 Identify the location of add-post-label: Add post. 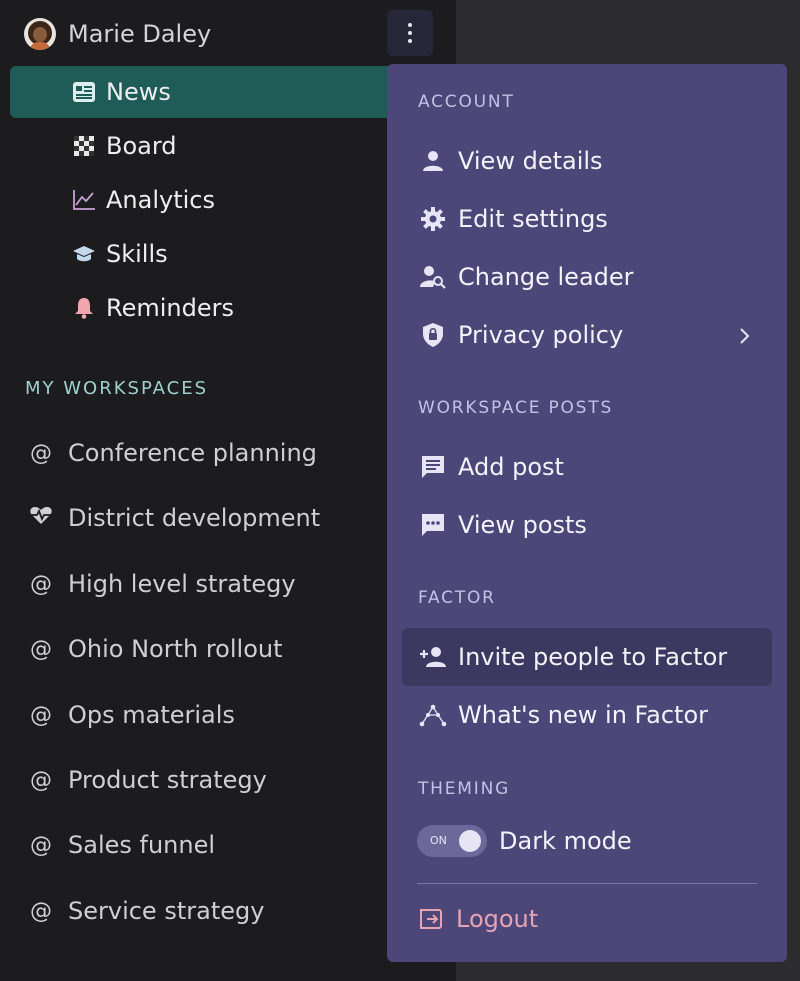
(511, 467).